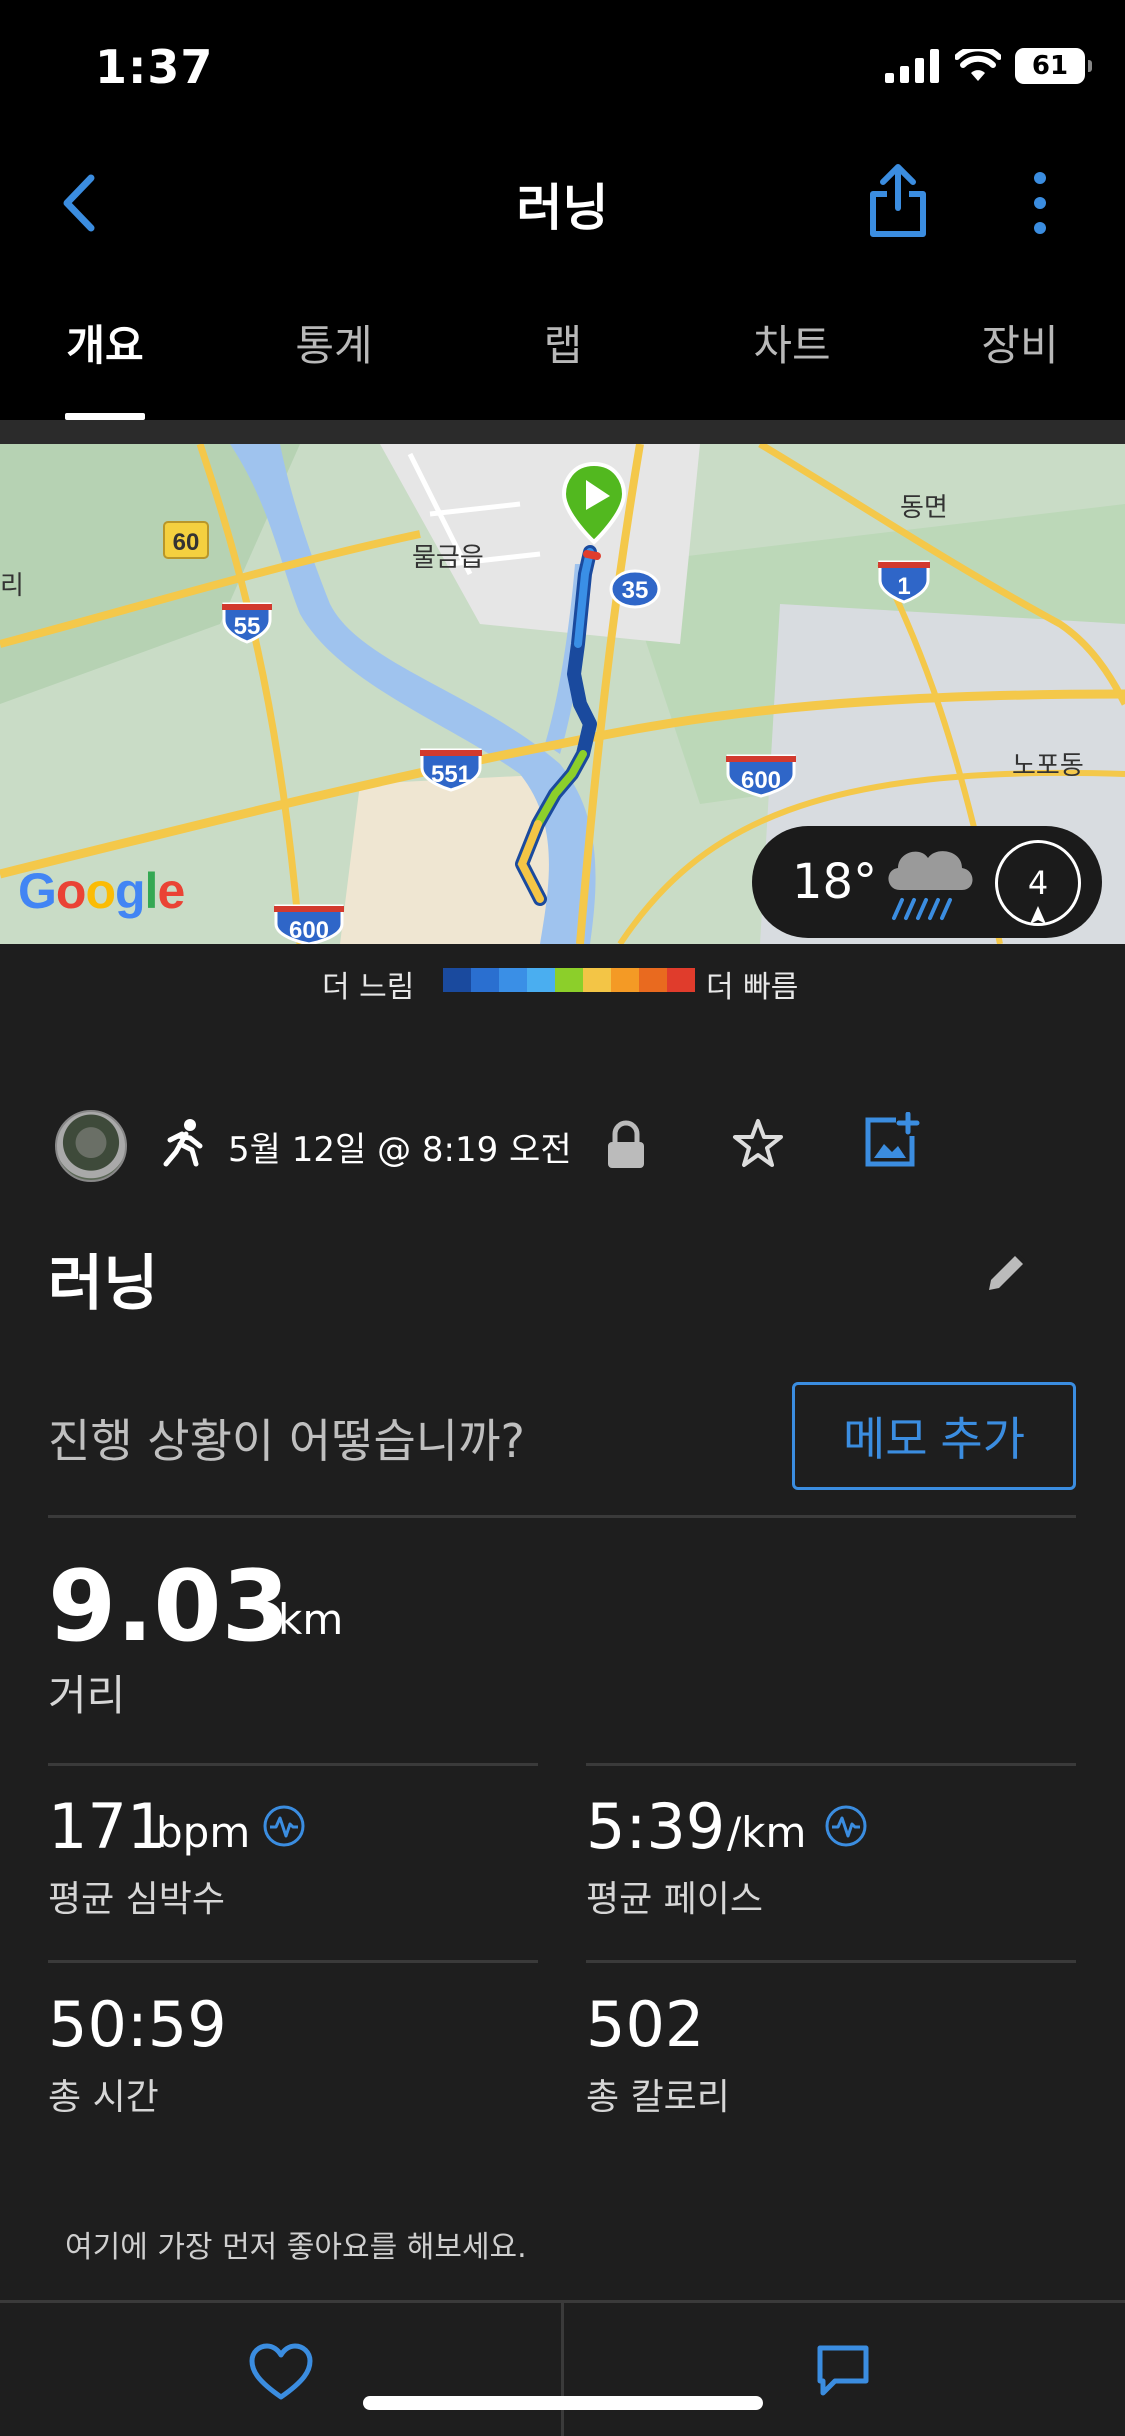  I want to click on more-vertical-icon, so click(1040, 203).